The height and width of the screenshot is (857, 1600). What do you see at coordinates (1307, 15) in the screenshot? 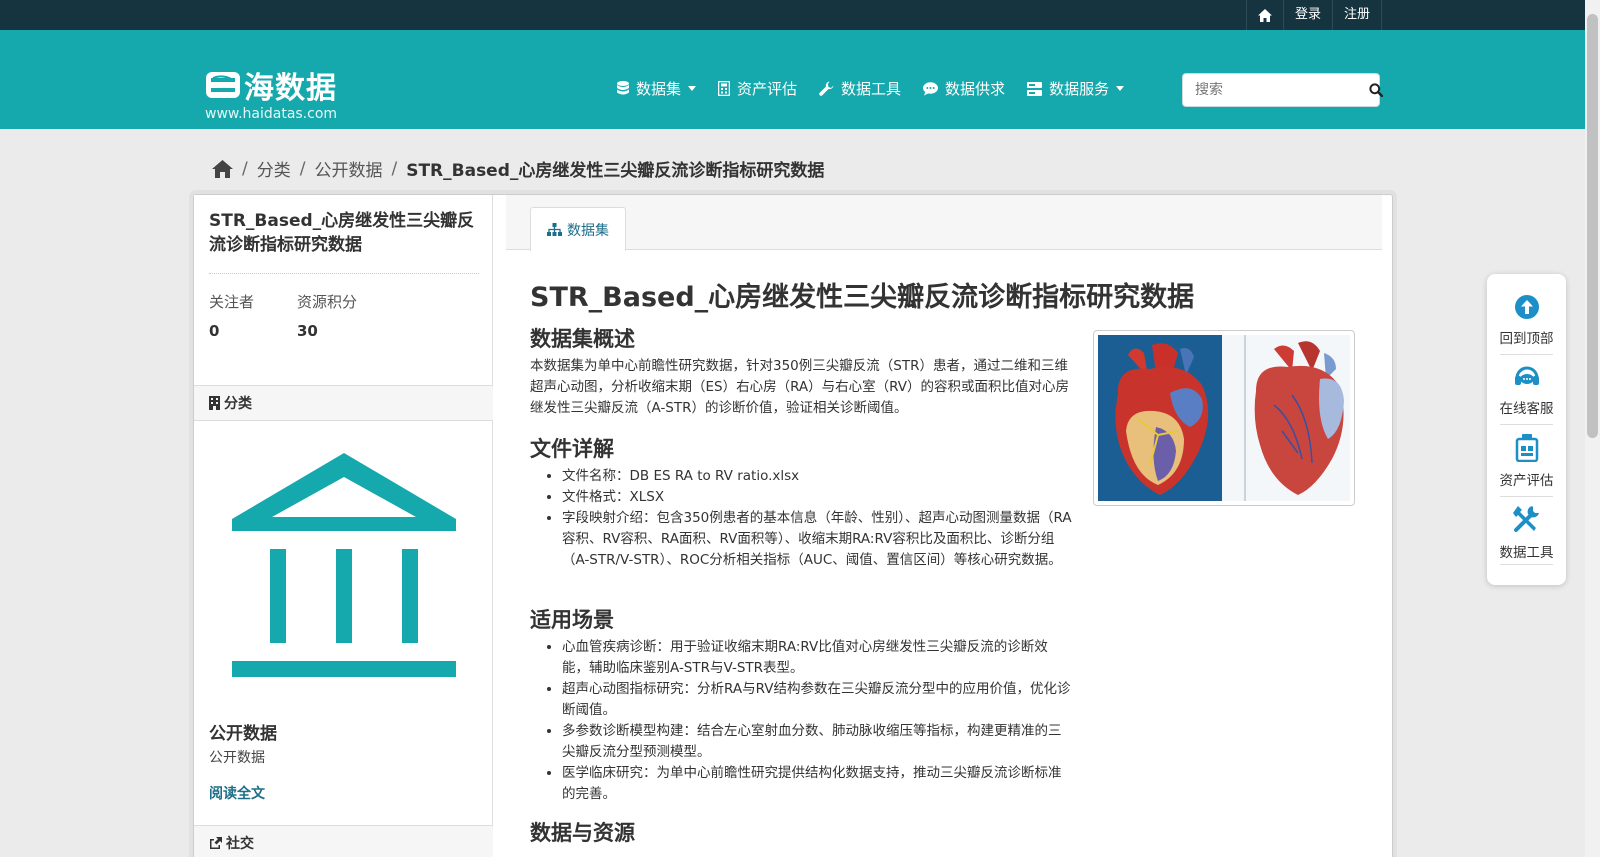
I see `login-link: 登录` at bounding box center [1307, 15].